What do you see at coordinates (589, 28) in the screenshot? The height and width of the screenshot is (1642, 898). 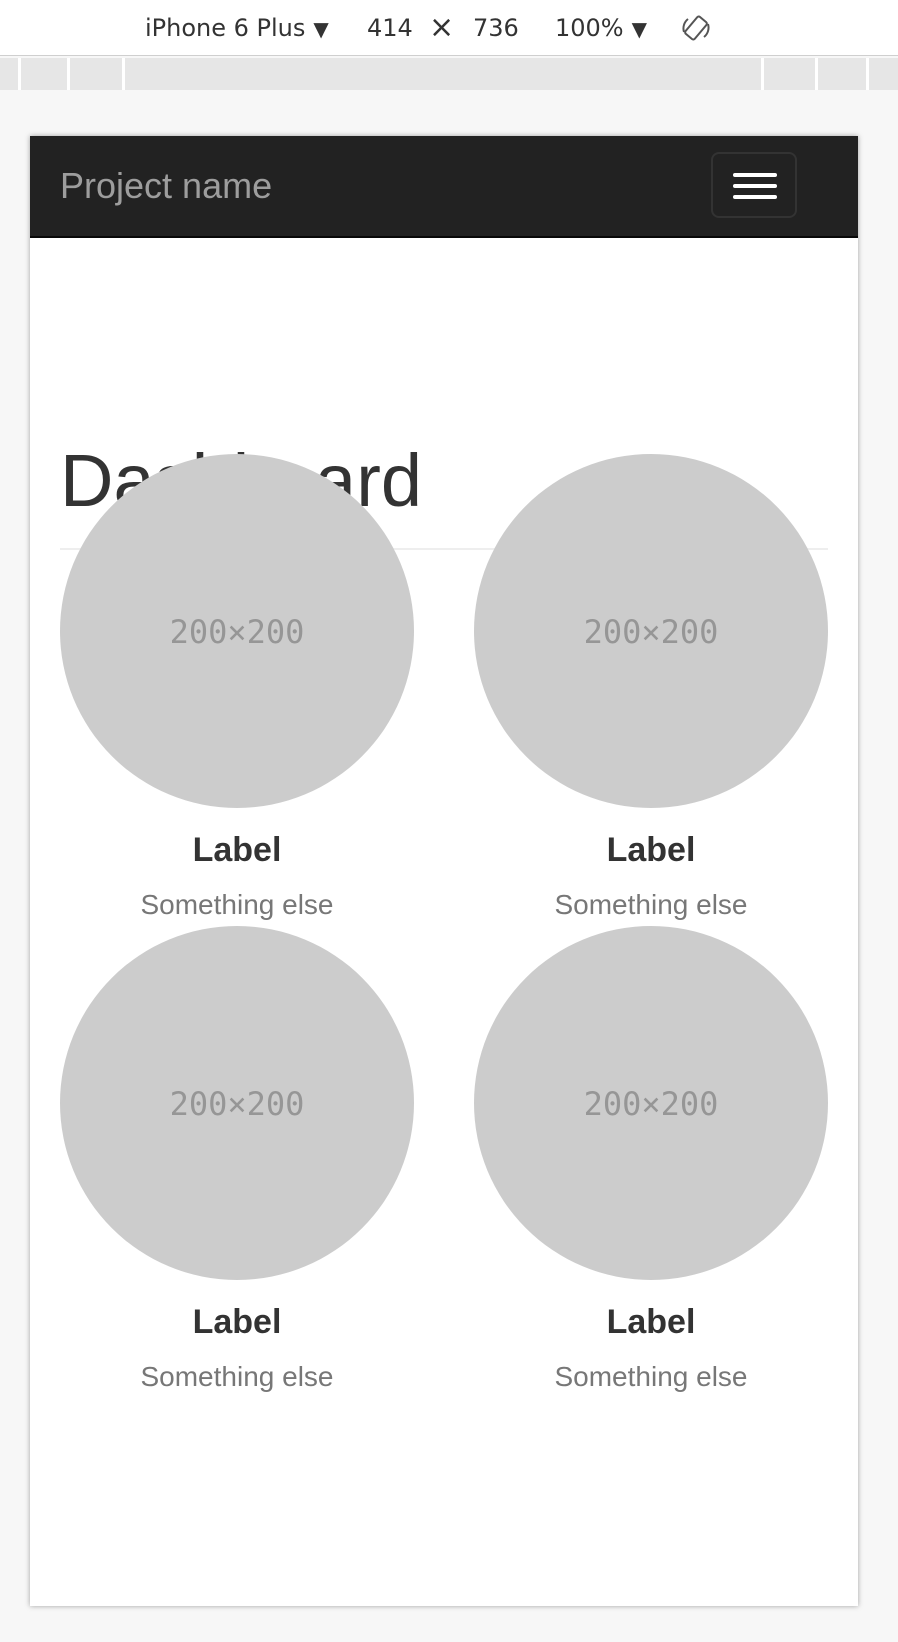 I see `zoom-value: 100%` at bounding box center [589, 28].